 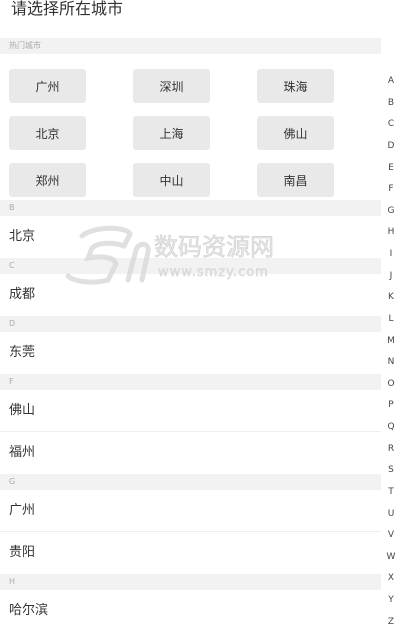 What do you see at coordinates (391, 211) in the screenshot?
I see `index-letter: G` at bounding box center [391, 211].